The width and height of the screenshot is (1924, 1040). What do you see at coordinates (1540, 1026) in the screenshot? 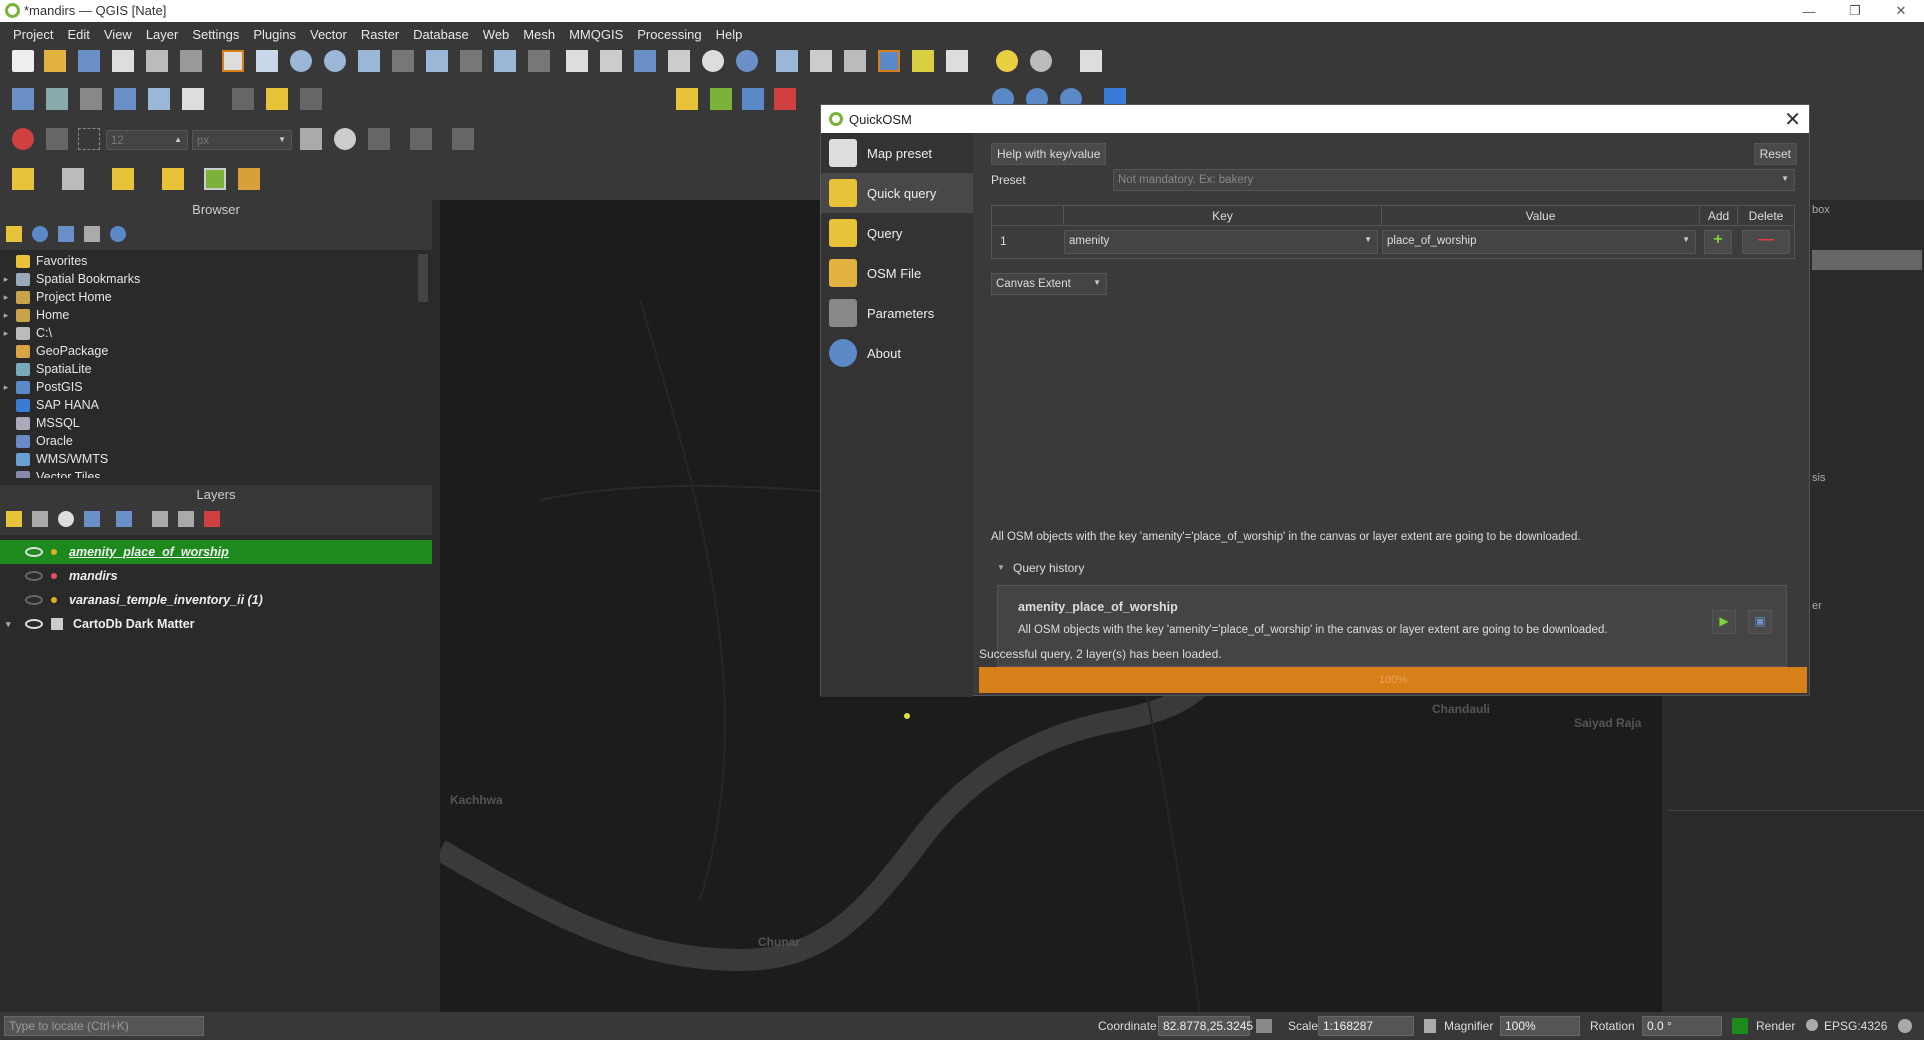
I see `magnifier-field: 100%` at bounding box center [1540, 1026].